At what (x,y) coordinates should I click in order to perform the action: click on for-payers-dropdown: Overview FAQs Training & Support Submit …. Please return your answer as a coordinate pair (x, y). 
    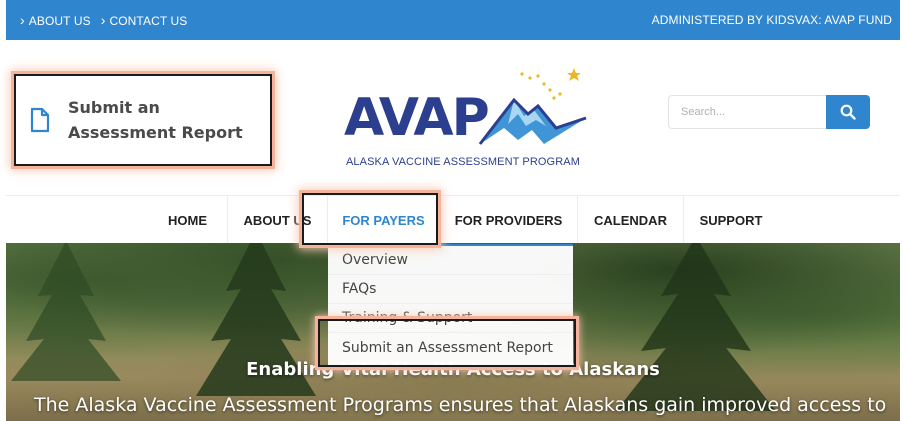
    Looking at the image, I should click on (450, 306).